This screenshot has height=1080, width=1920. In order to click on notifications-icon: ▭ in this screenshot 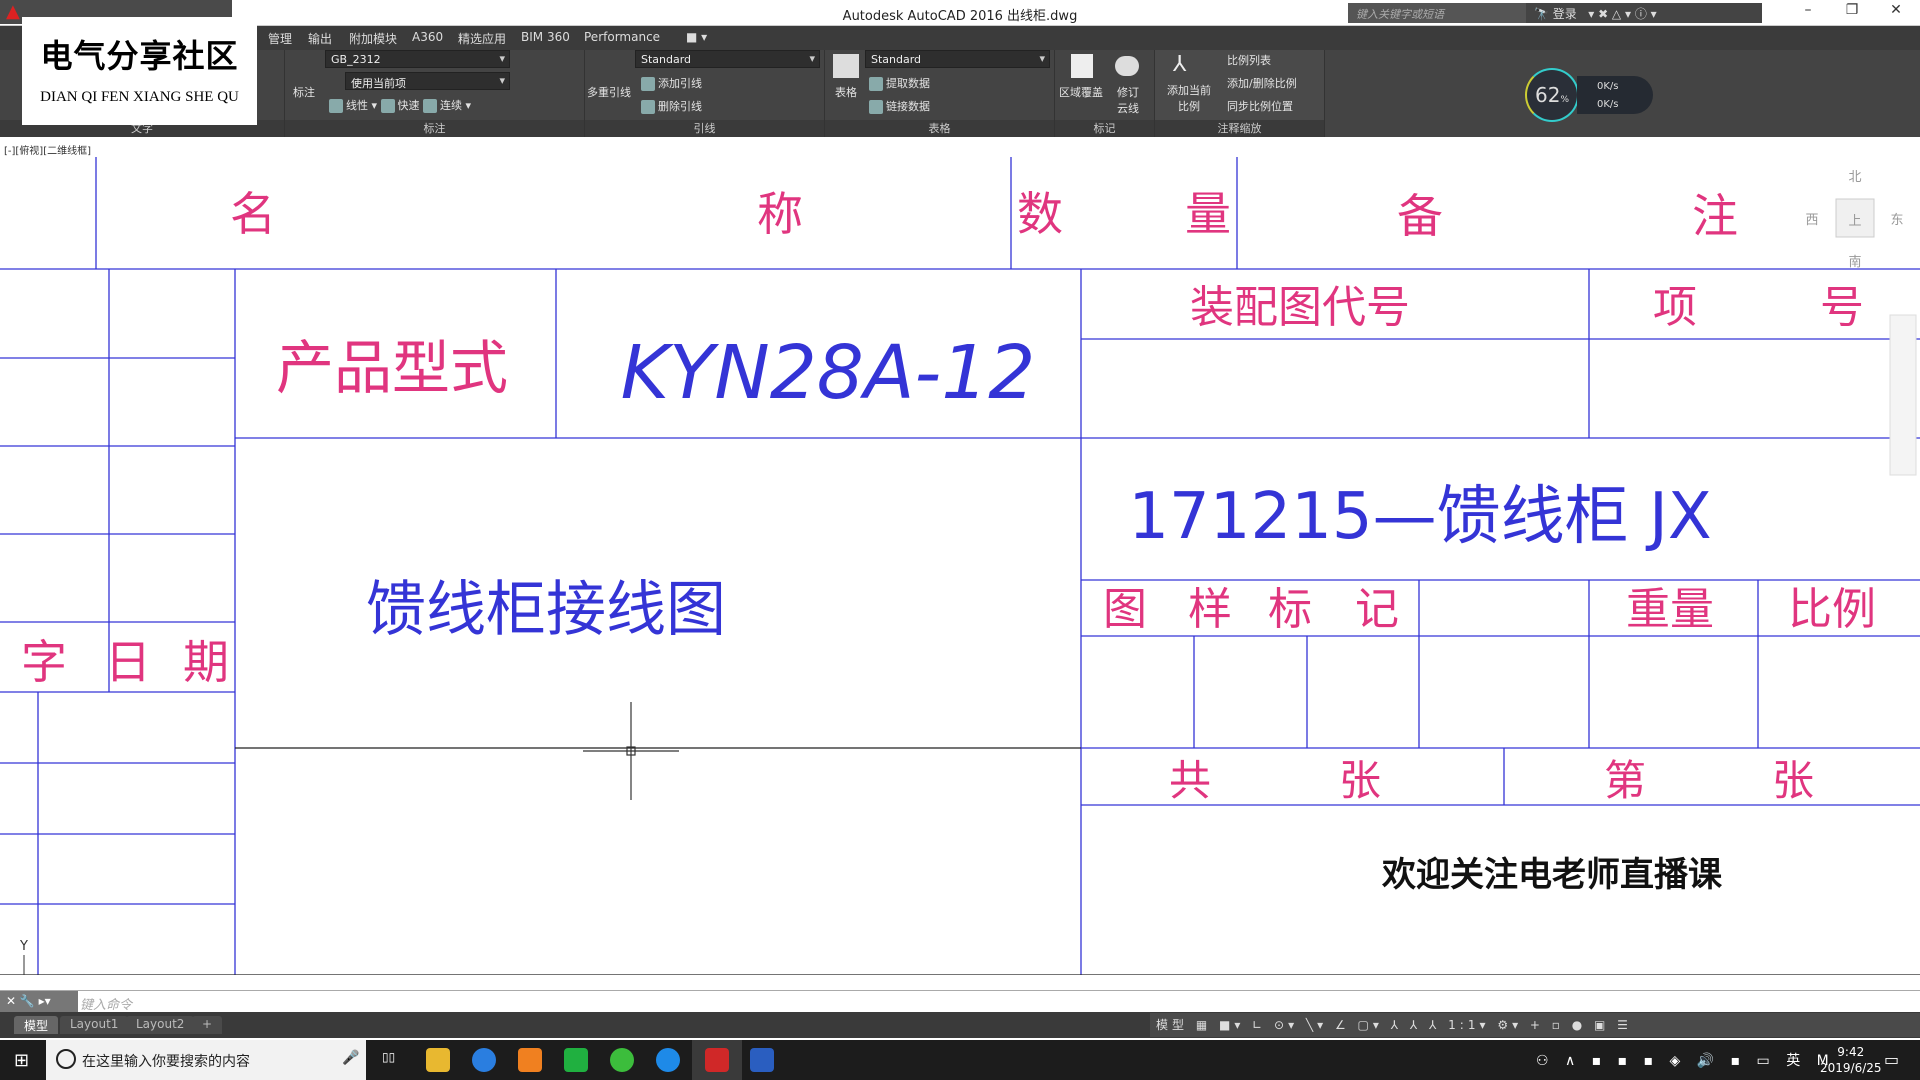, I will do `click(1891, 1059)`.